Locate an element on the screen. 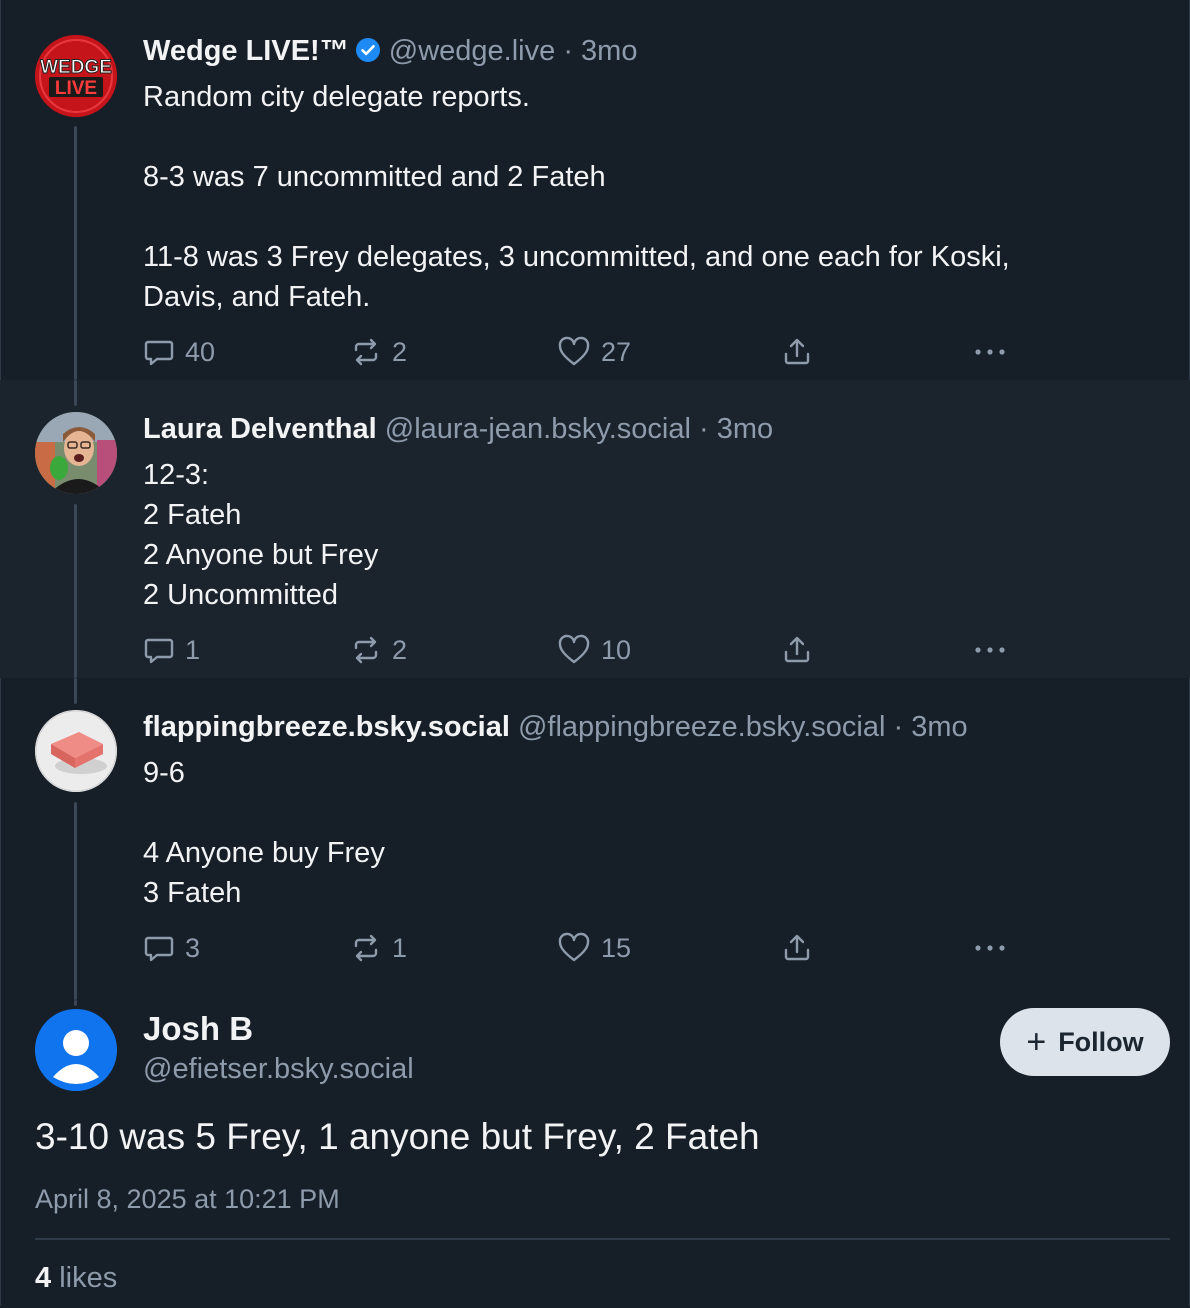  like-count: 10 is located at coordinates (616, 649).